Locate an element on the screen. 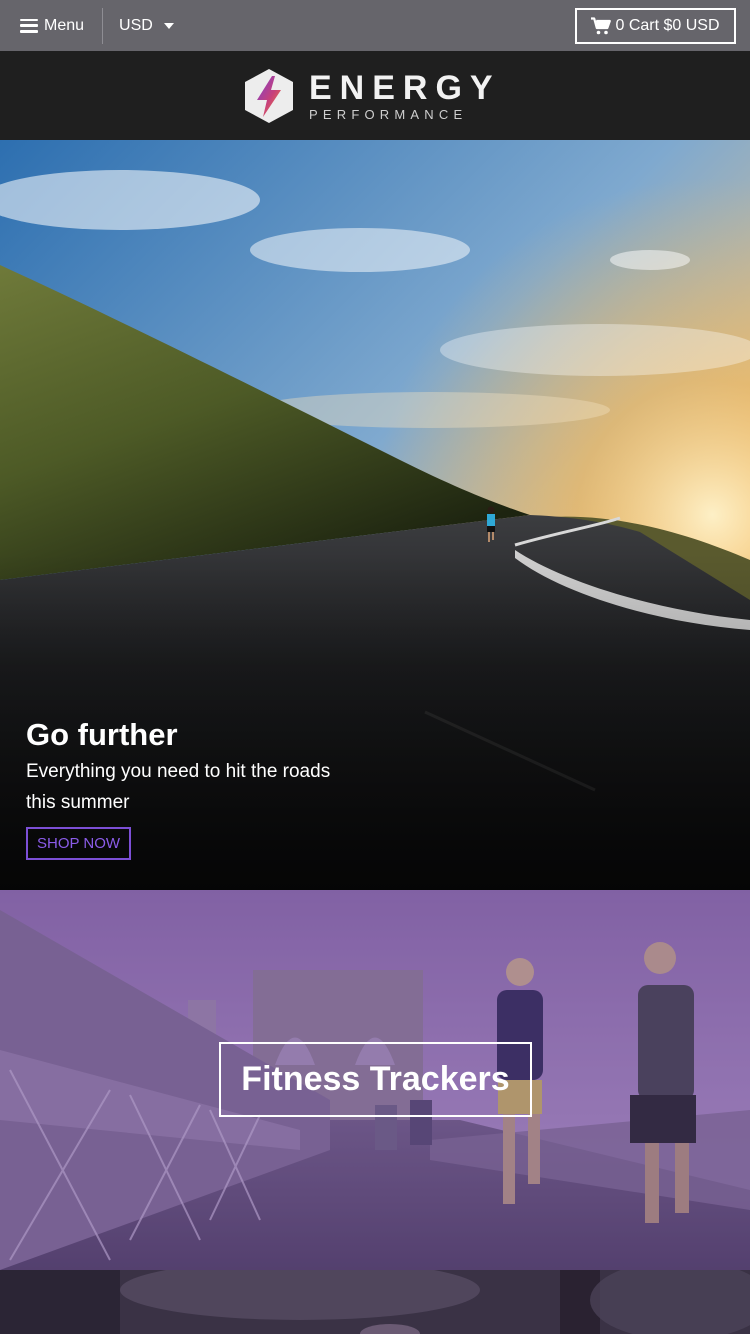  collection-banner-next is located at coordinates (375, 1302).